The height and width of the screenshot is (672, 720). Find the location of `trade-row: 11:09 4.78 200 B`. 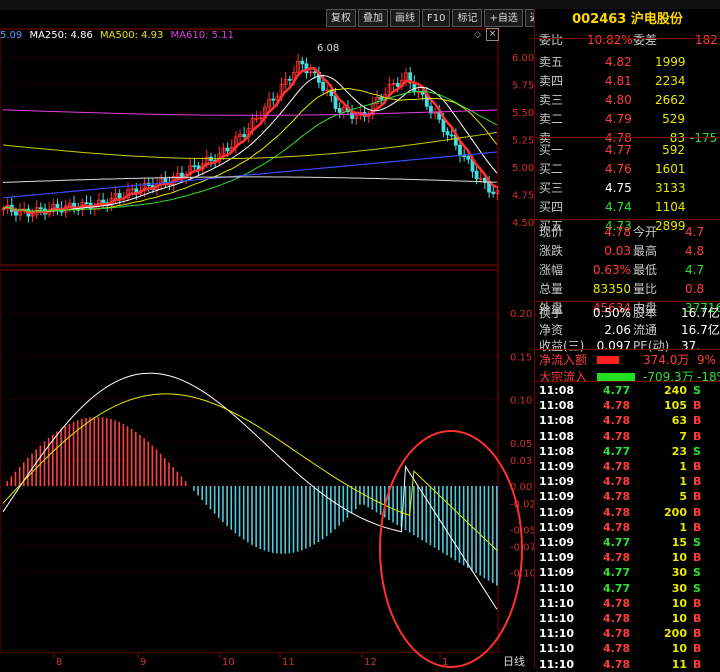

trade-row: 11:09 4.78 200 B is located at coordinates (627, 512).